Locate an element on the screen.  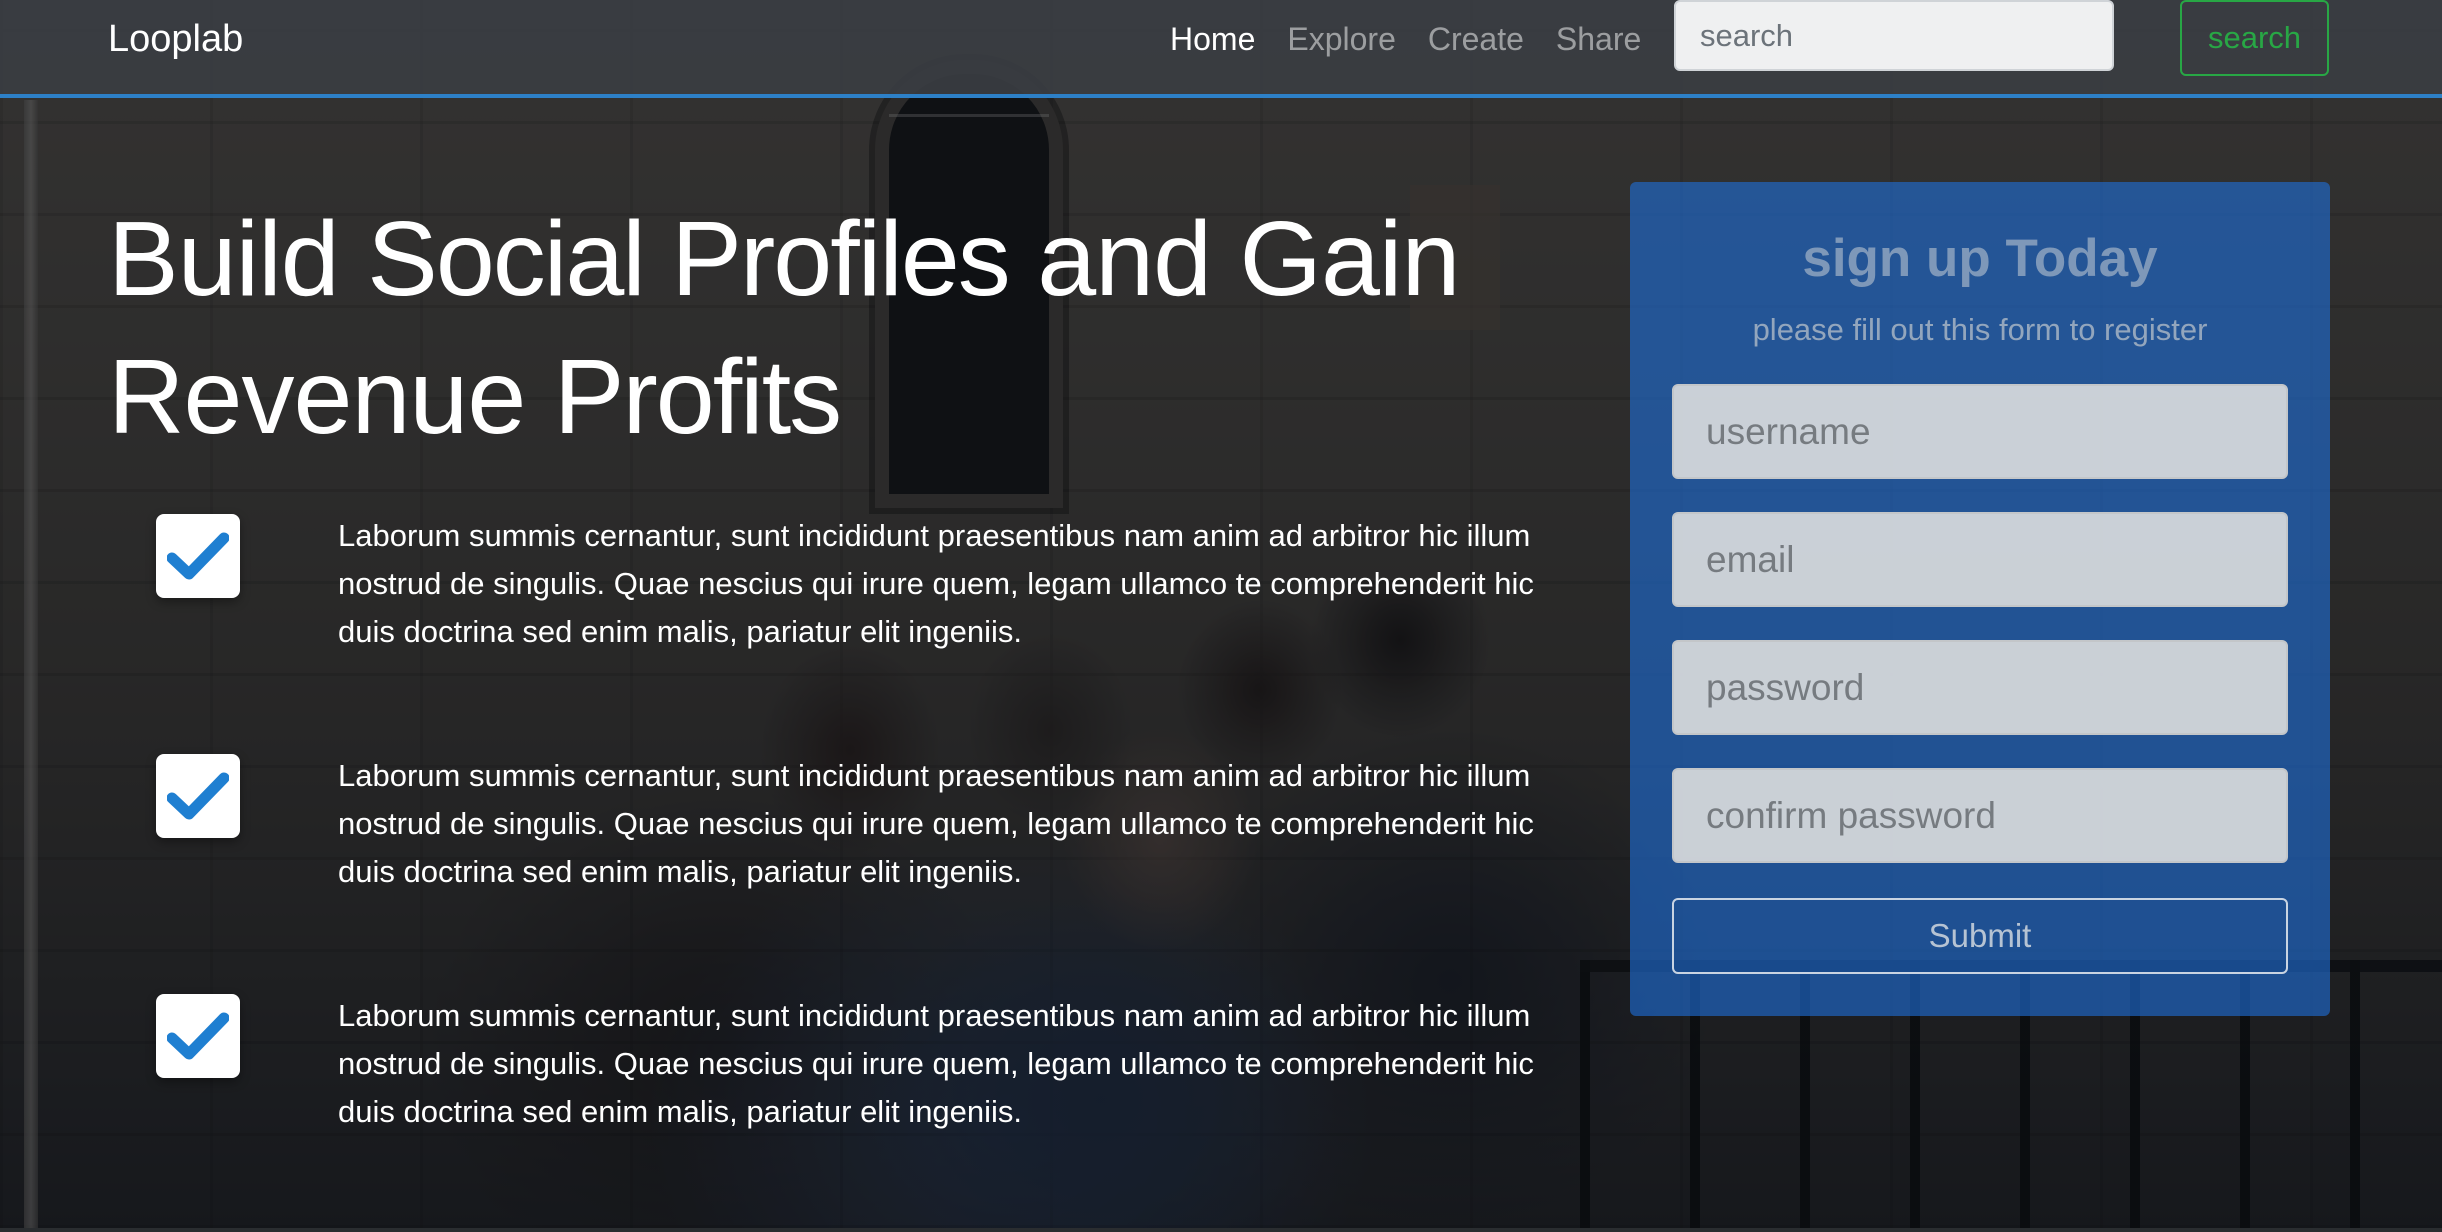
nav-link-home: Home is located at coordinates (1212, 39).